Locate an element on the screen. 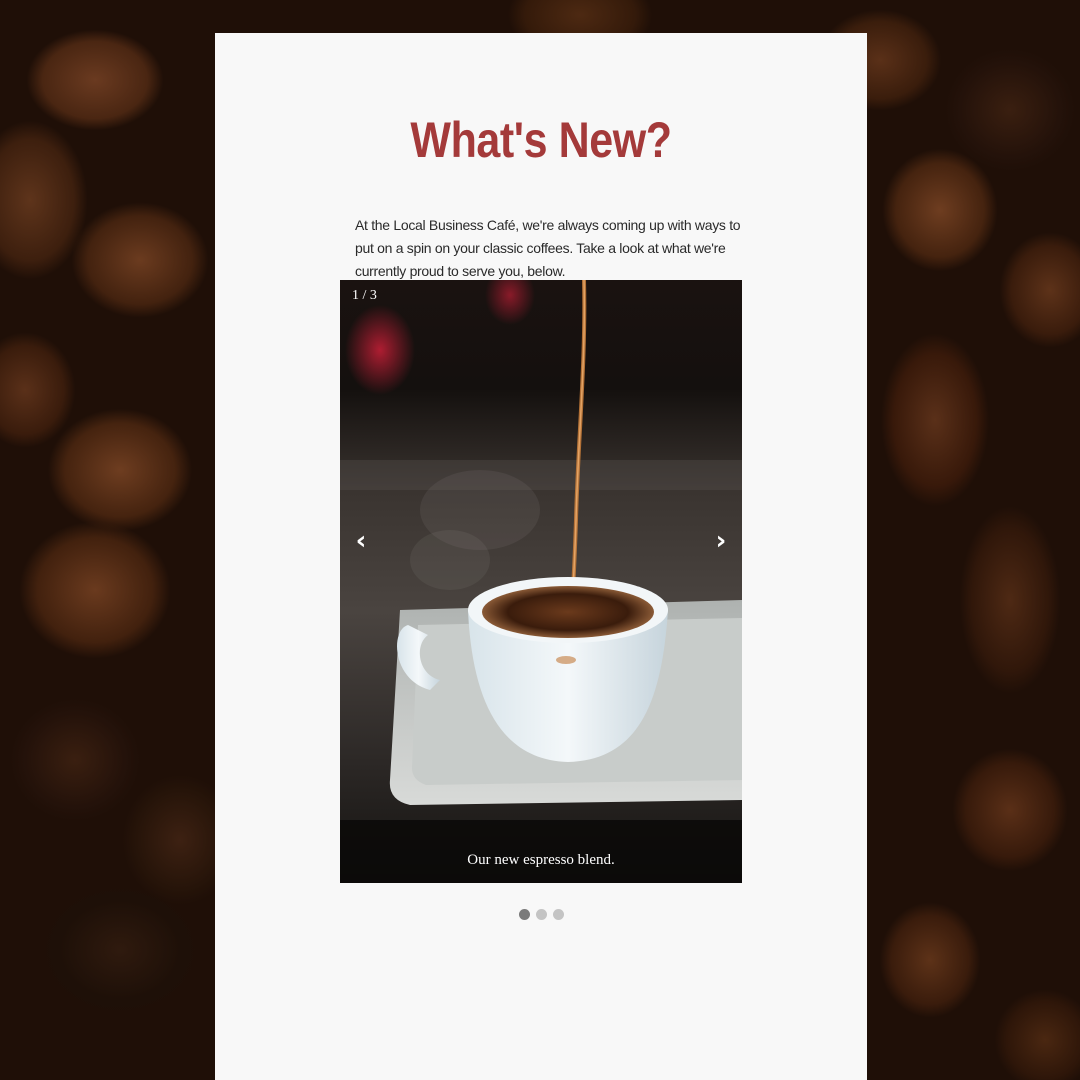 The image size is (1080, 1080). previous-slide-button: ‹ is located at coordinates (361, 541).